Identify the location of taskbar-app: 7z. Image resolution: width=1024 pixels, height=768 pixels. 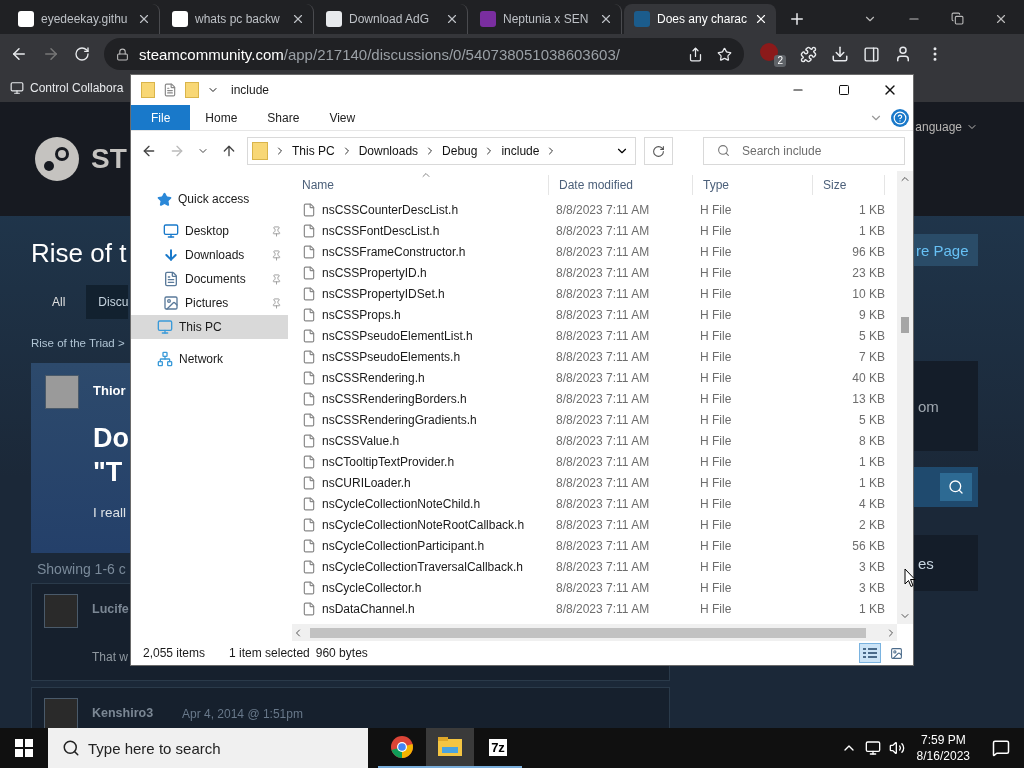
(498, 748).